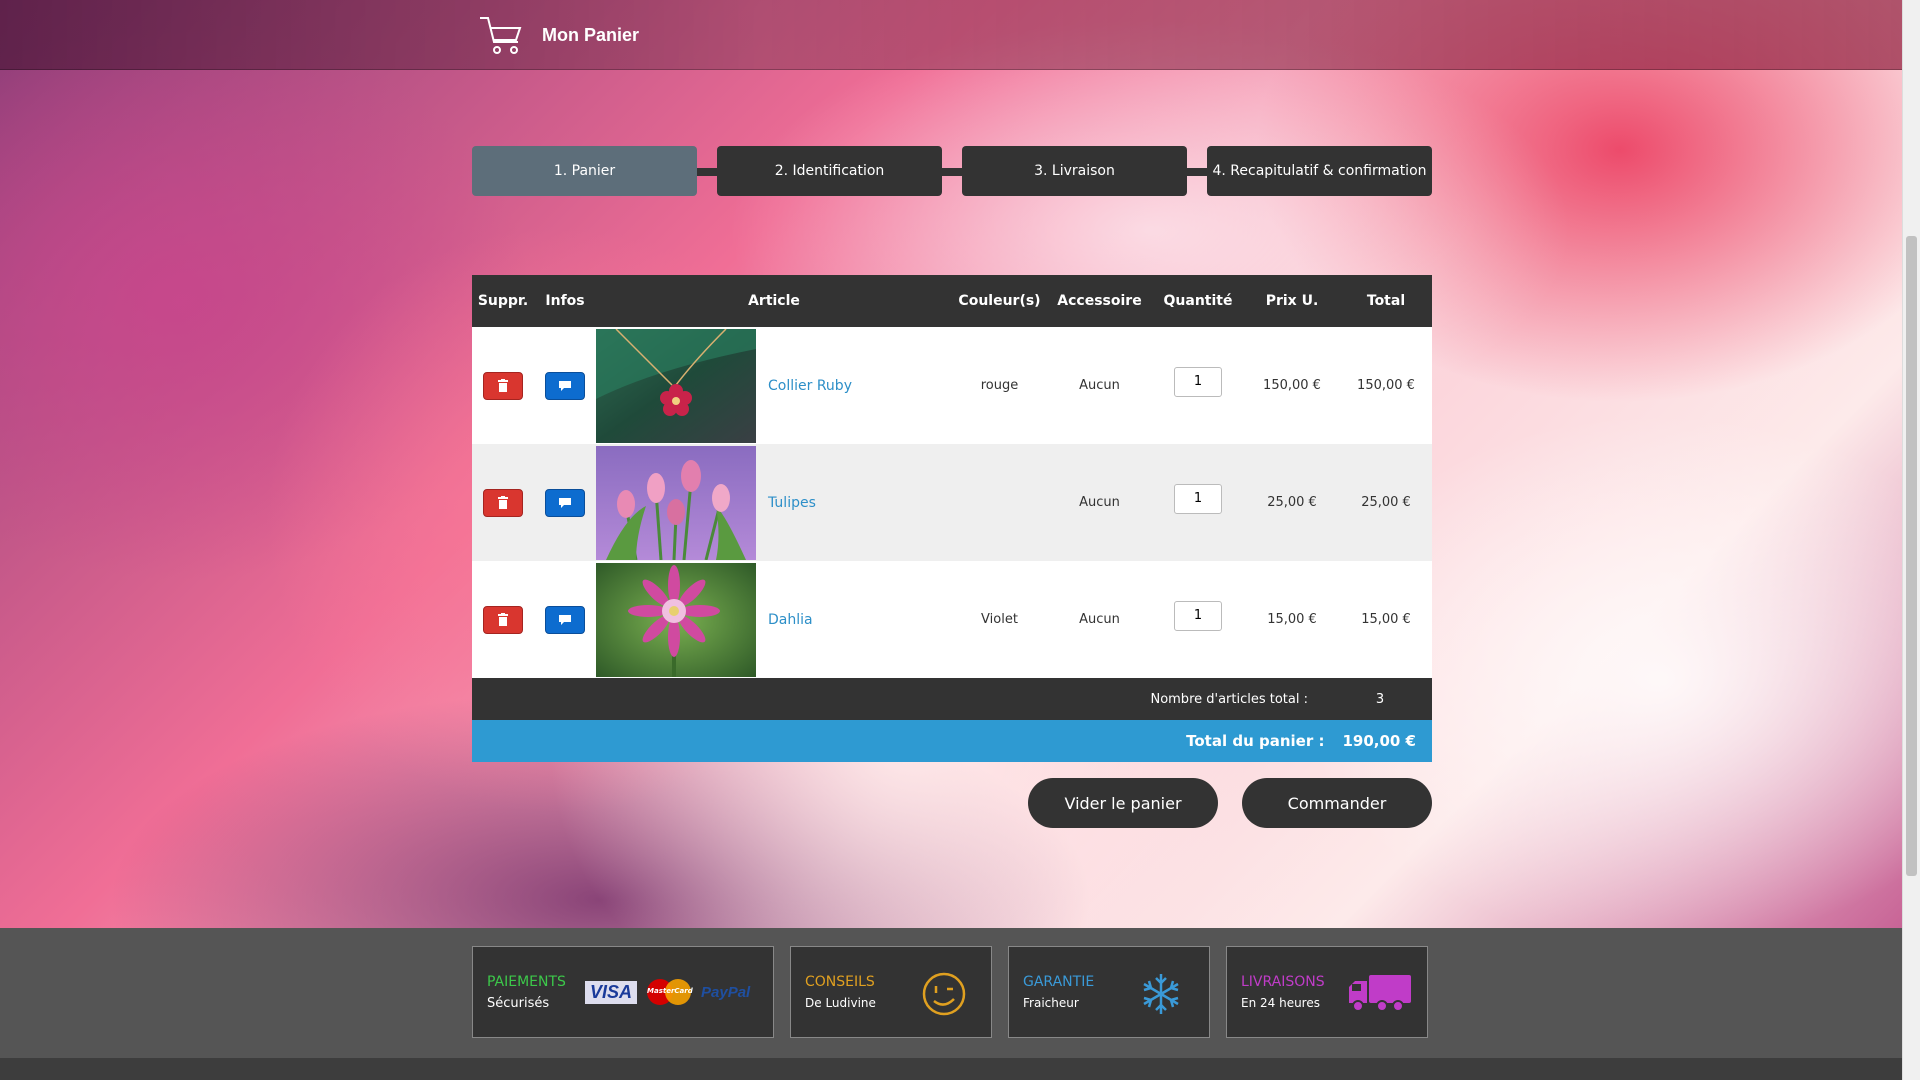 The width and height of the screenshot is (1920, 1080). Describe the element at coordinates (1059, 982) in the screenshot. I see `guarantee-title: GARANTIE` at that location.